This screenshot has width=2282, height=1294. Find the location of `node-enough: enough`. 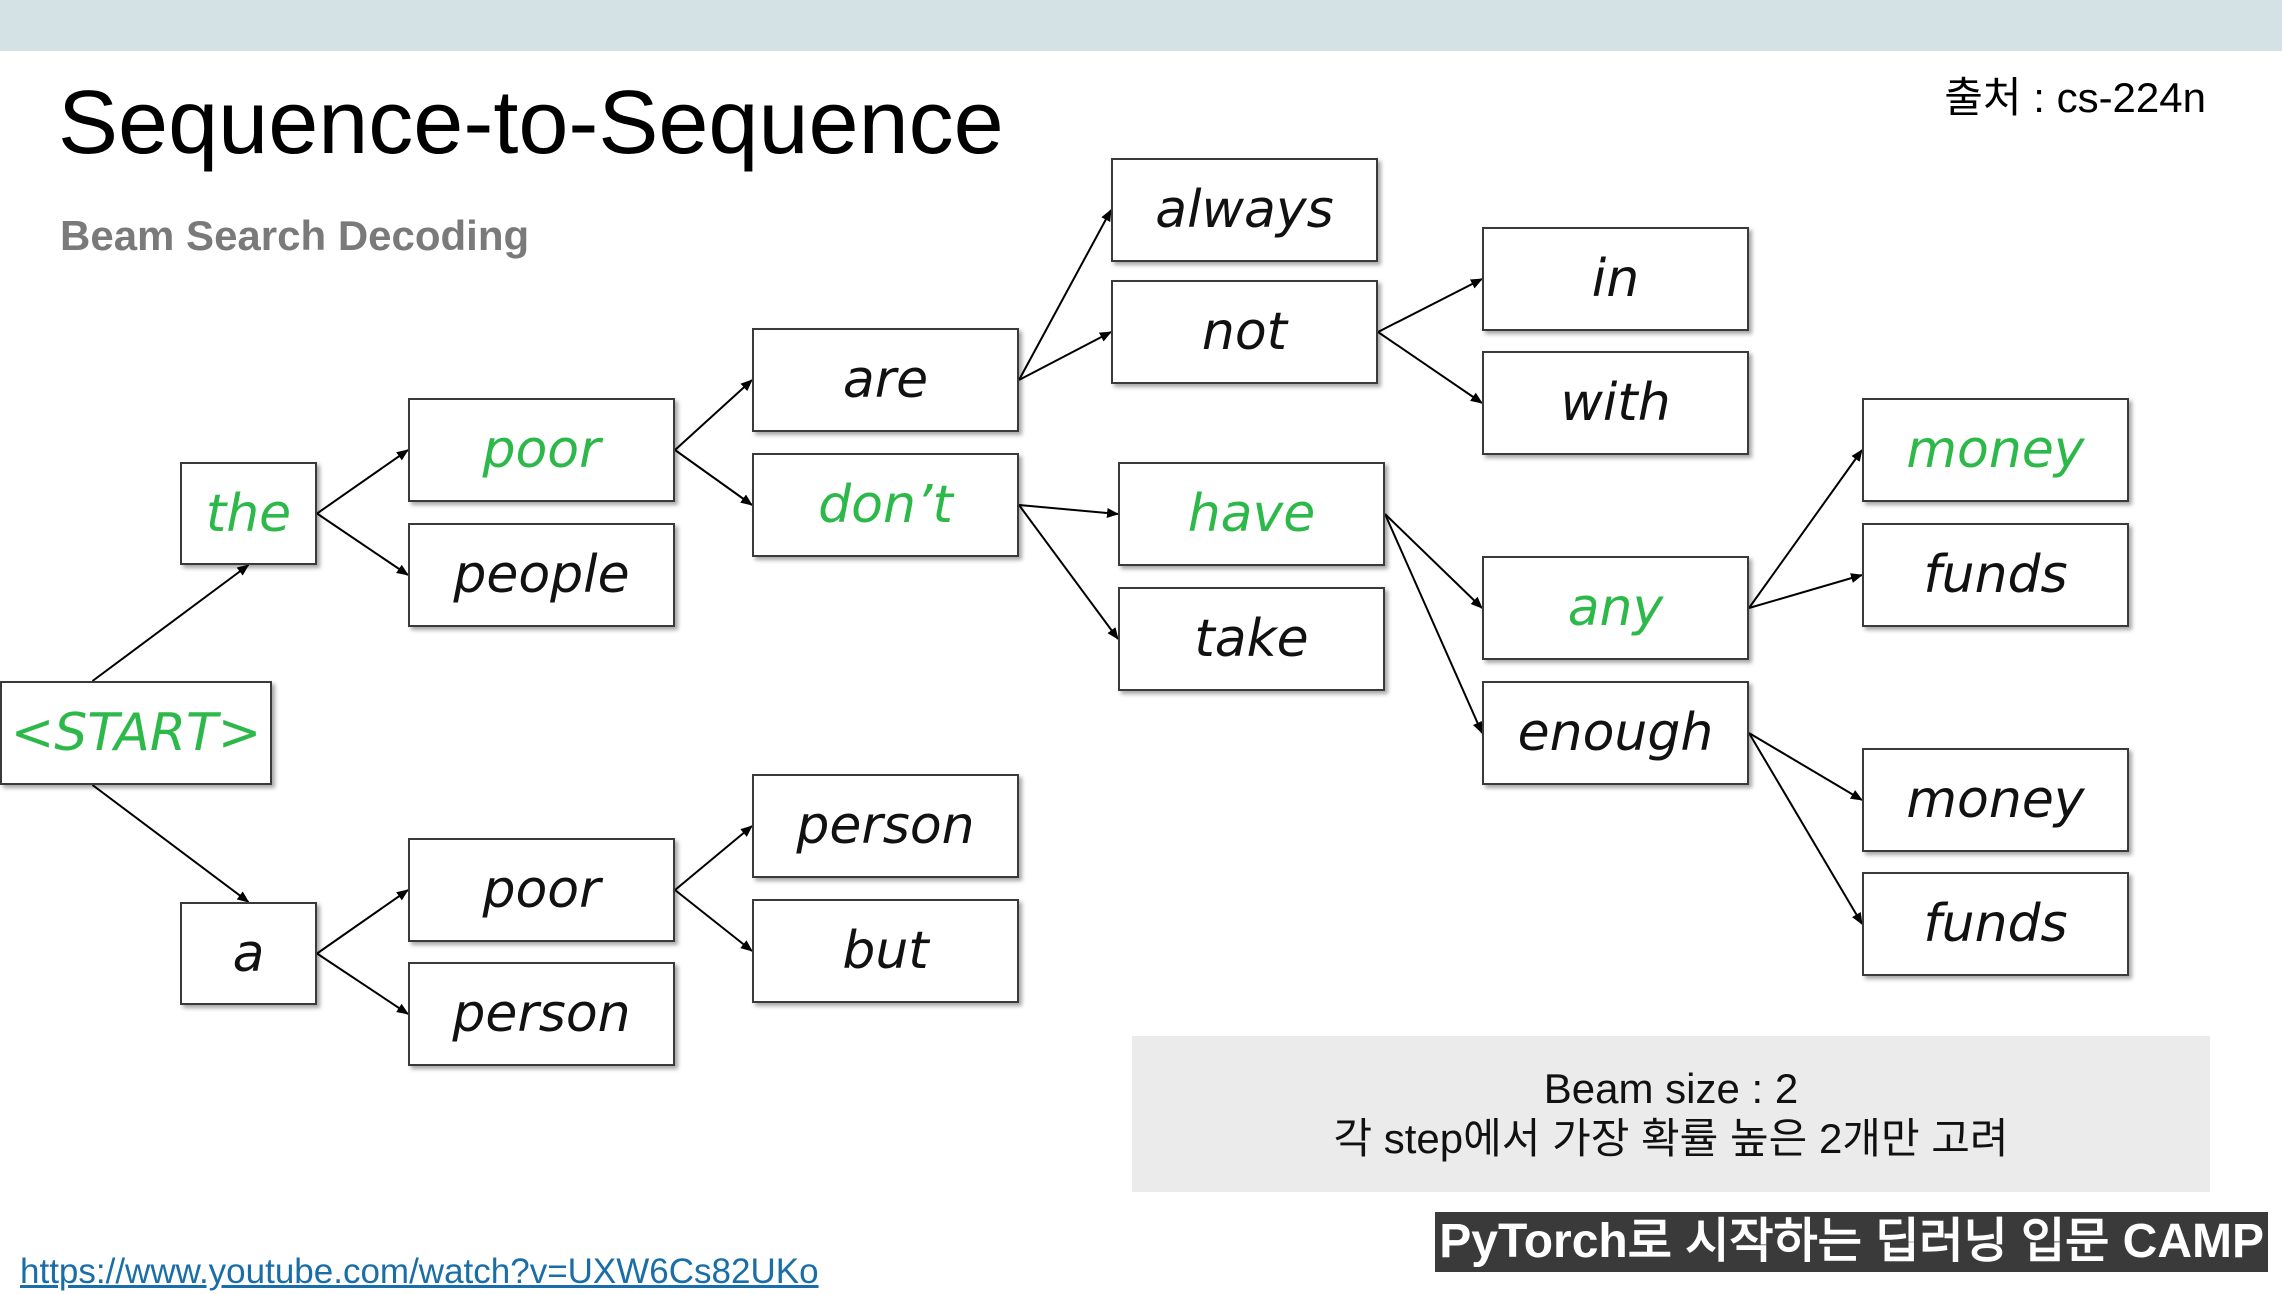

node-enough: enough is located at coordinates (1615, 733).